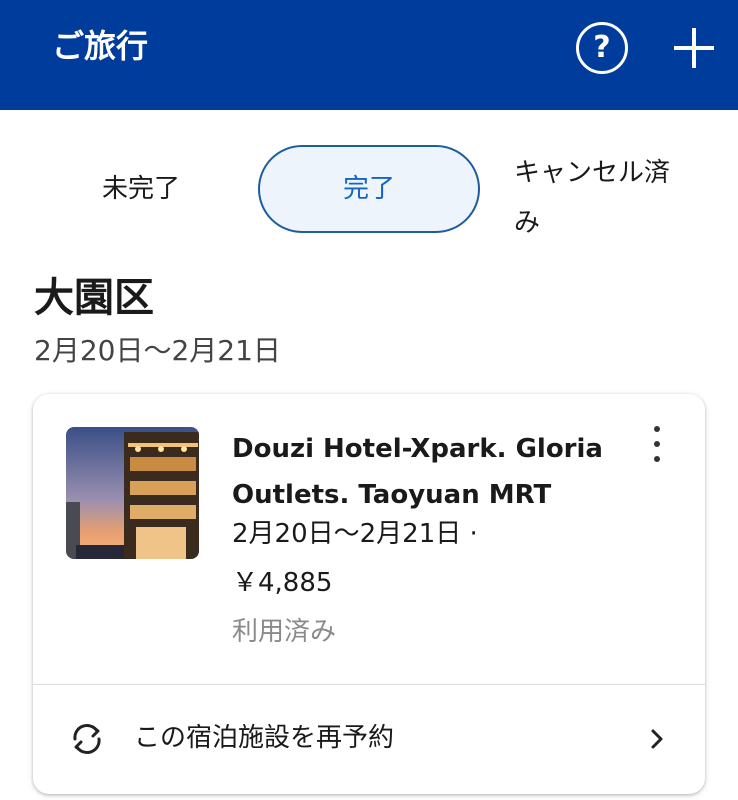  I want to click on tab-cancelled: キャンセル済み, so click(594, 198).